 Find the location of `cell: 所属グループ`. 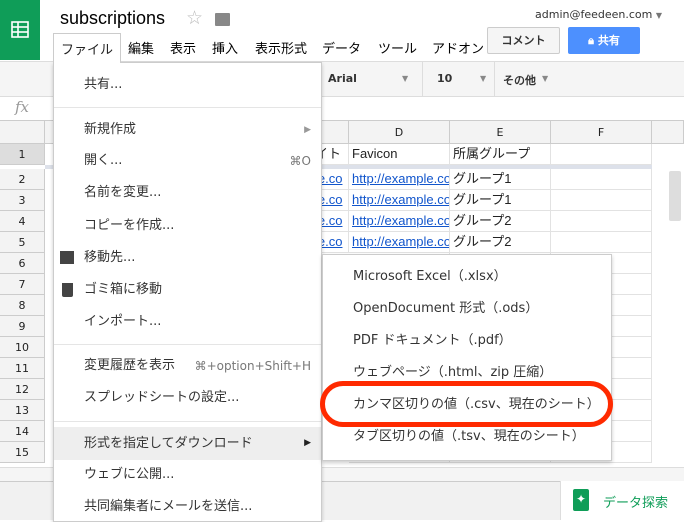

cell: 所属グループ is located at coordinates (500, 154).